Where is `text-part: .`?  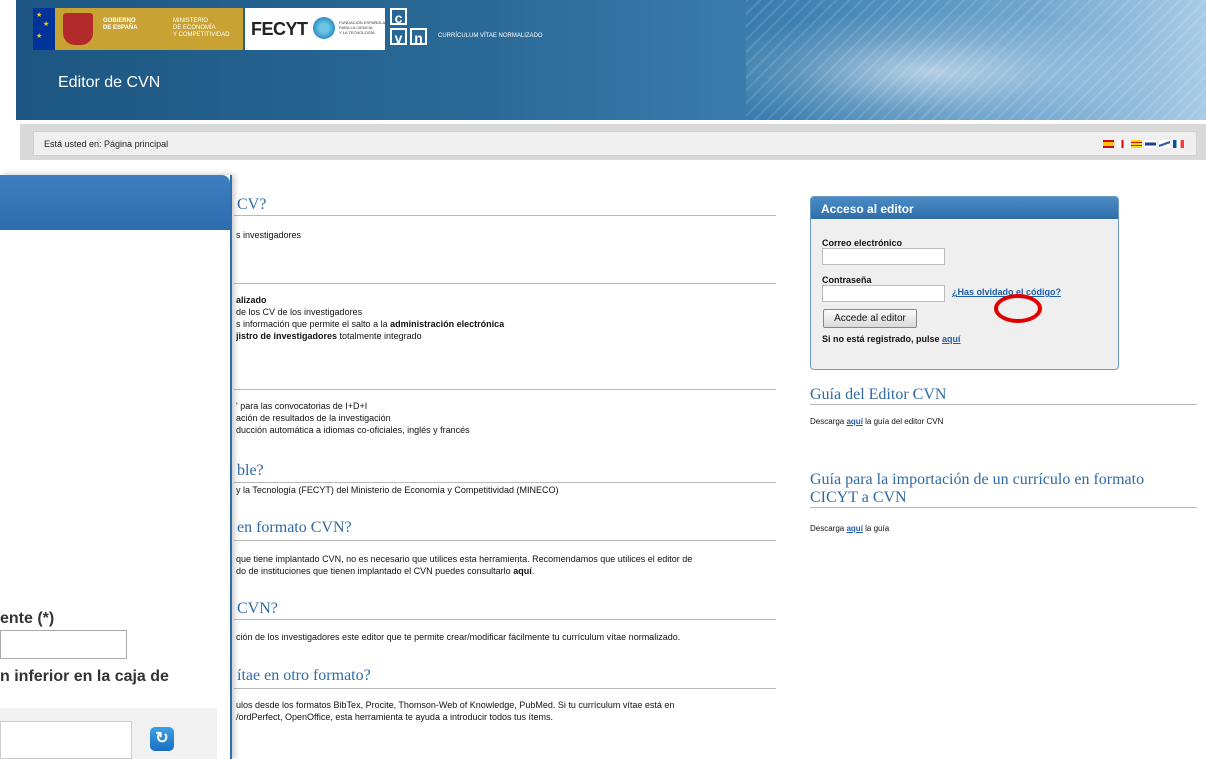 text-part: . is located at coordinates (533, 571).